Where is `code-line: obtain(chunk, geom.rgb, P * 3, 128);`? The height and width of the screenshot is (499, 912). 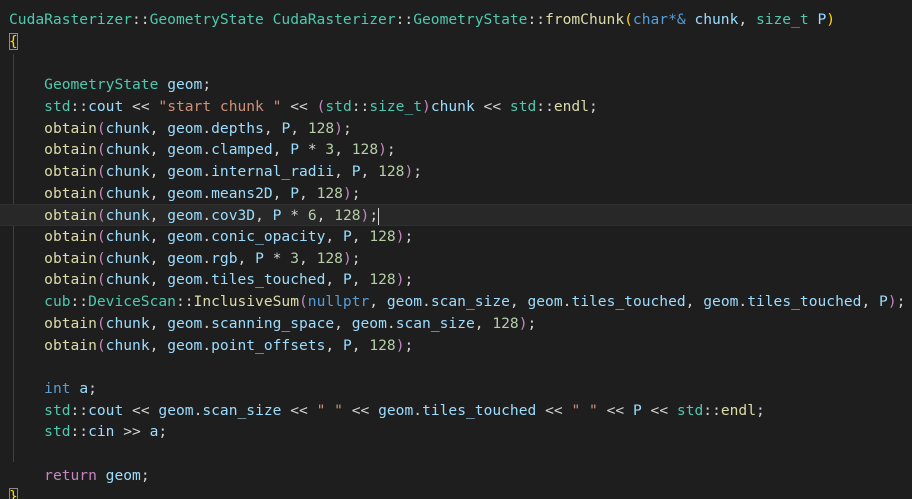
code-line: obtain(chunk, geom.rgb, P * 3, 128); is located at coordinates (185, 259).